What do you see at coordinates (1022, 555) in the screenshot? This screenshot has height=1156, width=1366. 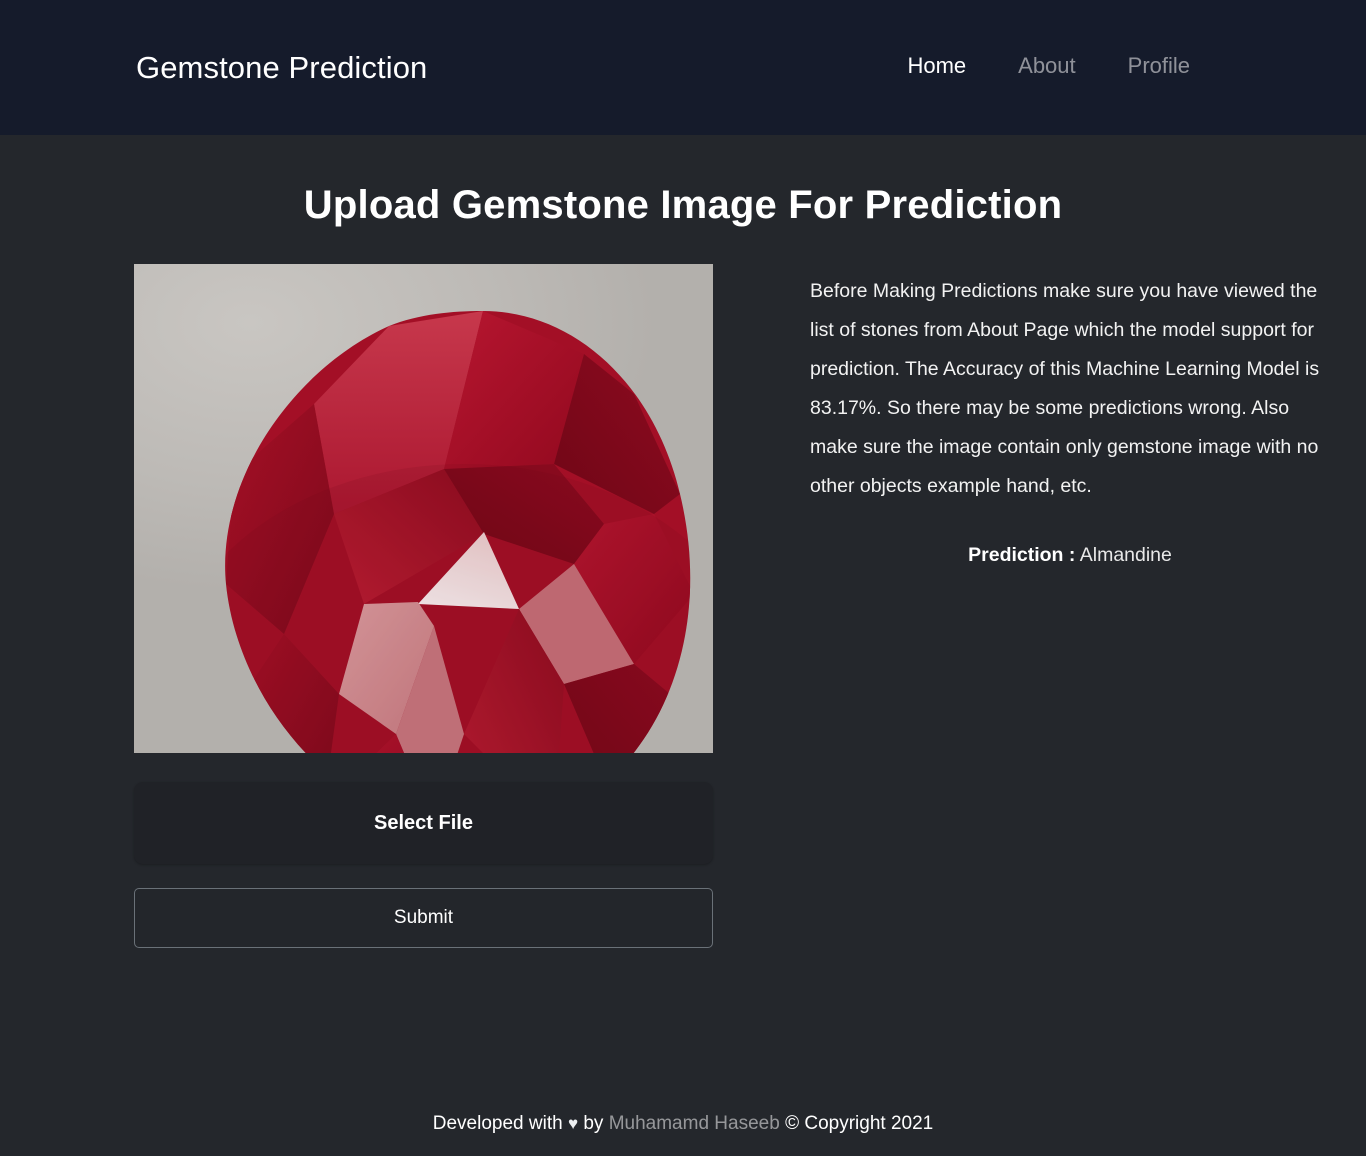 I see `prediction-label: Prediction :` at bounding box center [1022, 555].